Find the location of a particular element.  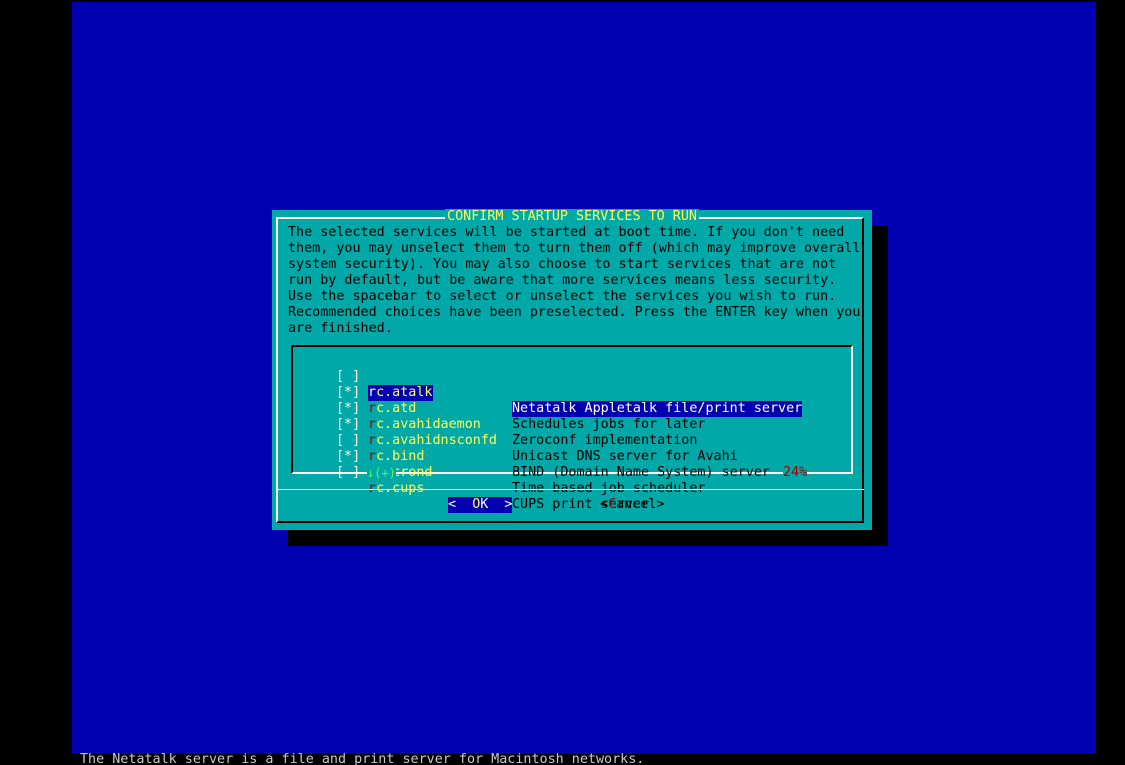

service-tag-name: c.avahidaemon is located at coordinates (428, 424).